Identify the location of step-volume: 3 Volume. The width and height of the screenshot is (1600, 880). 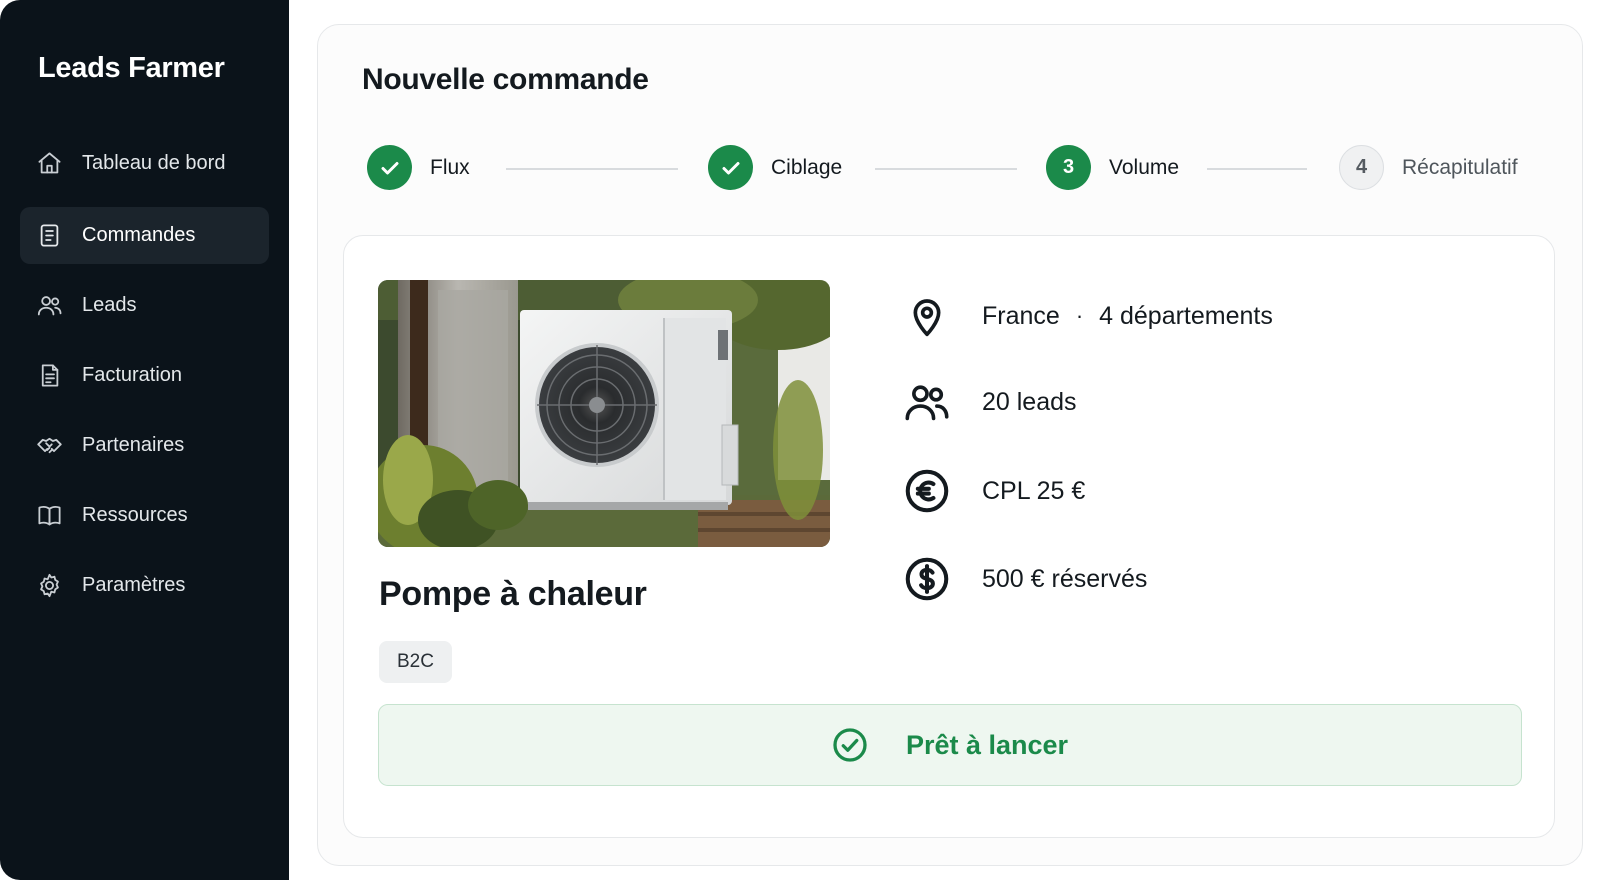
(1112, 167).